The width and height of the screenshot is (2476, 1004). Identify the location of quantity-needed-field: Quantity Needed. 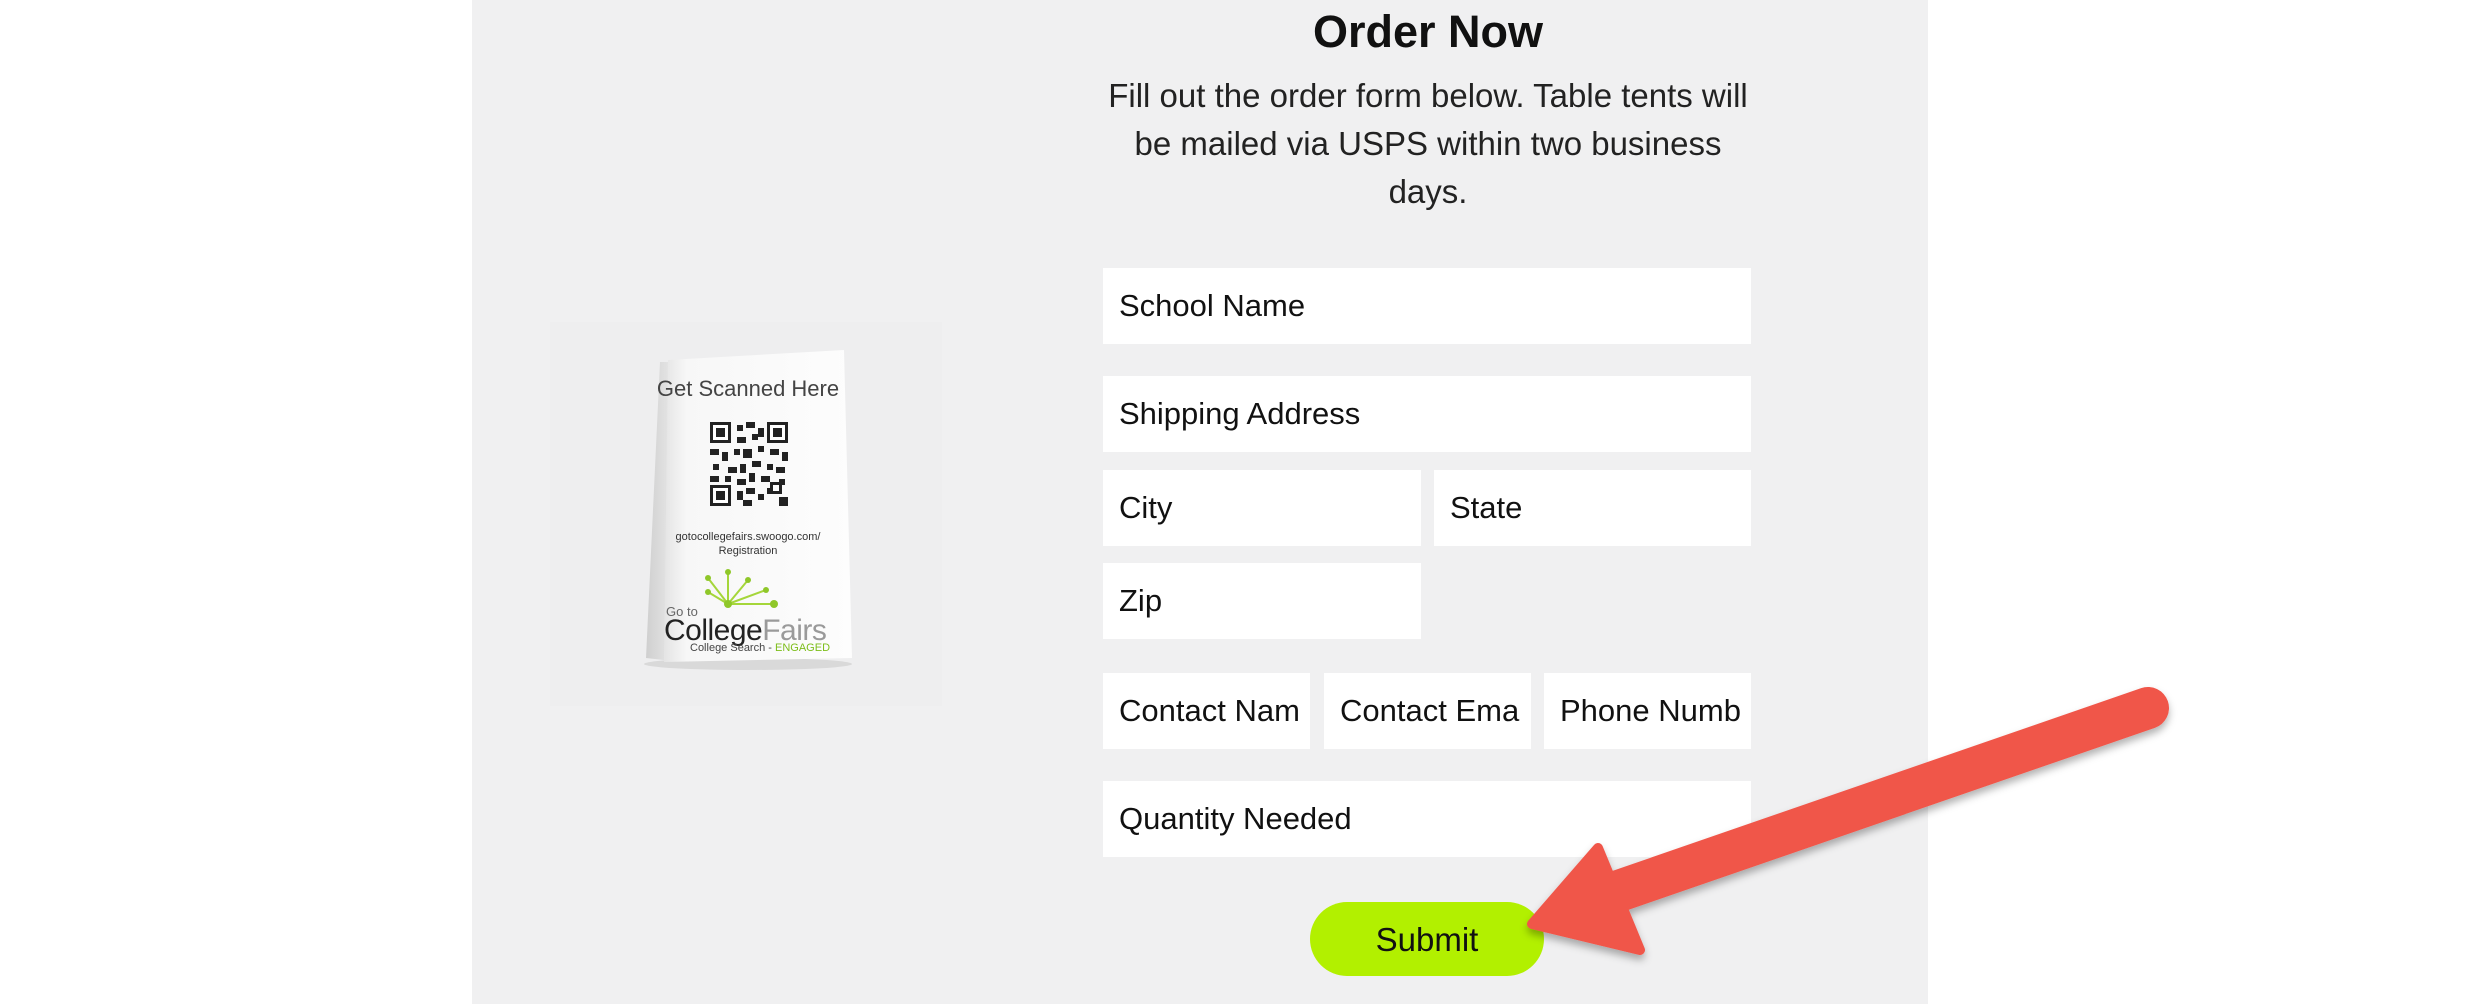
(1427, 819).